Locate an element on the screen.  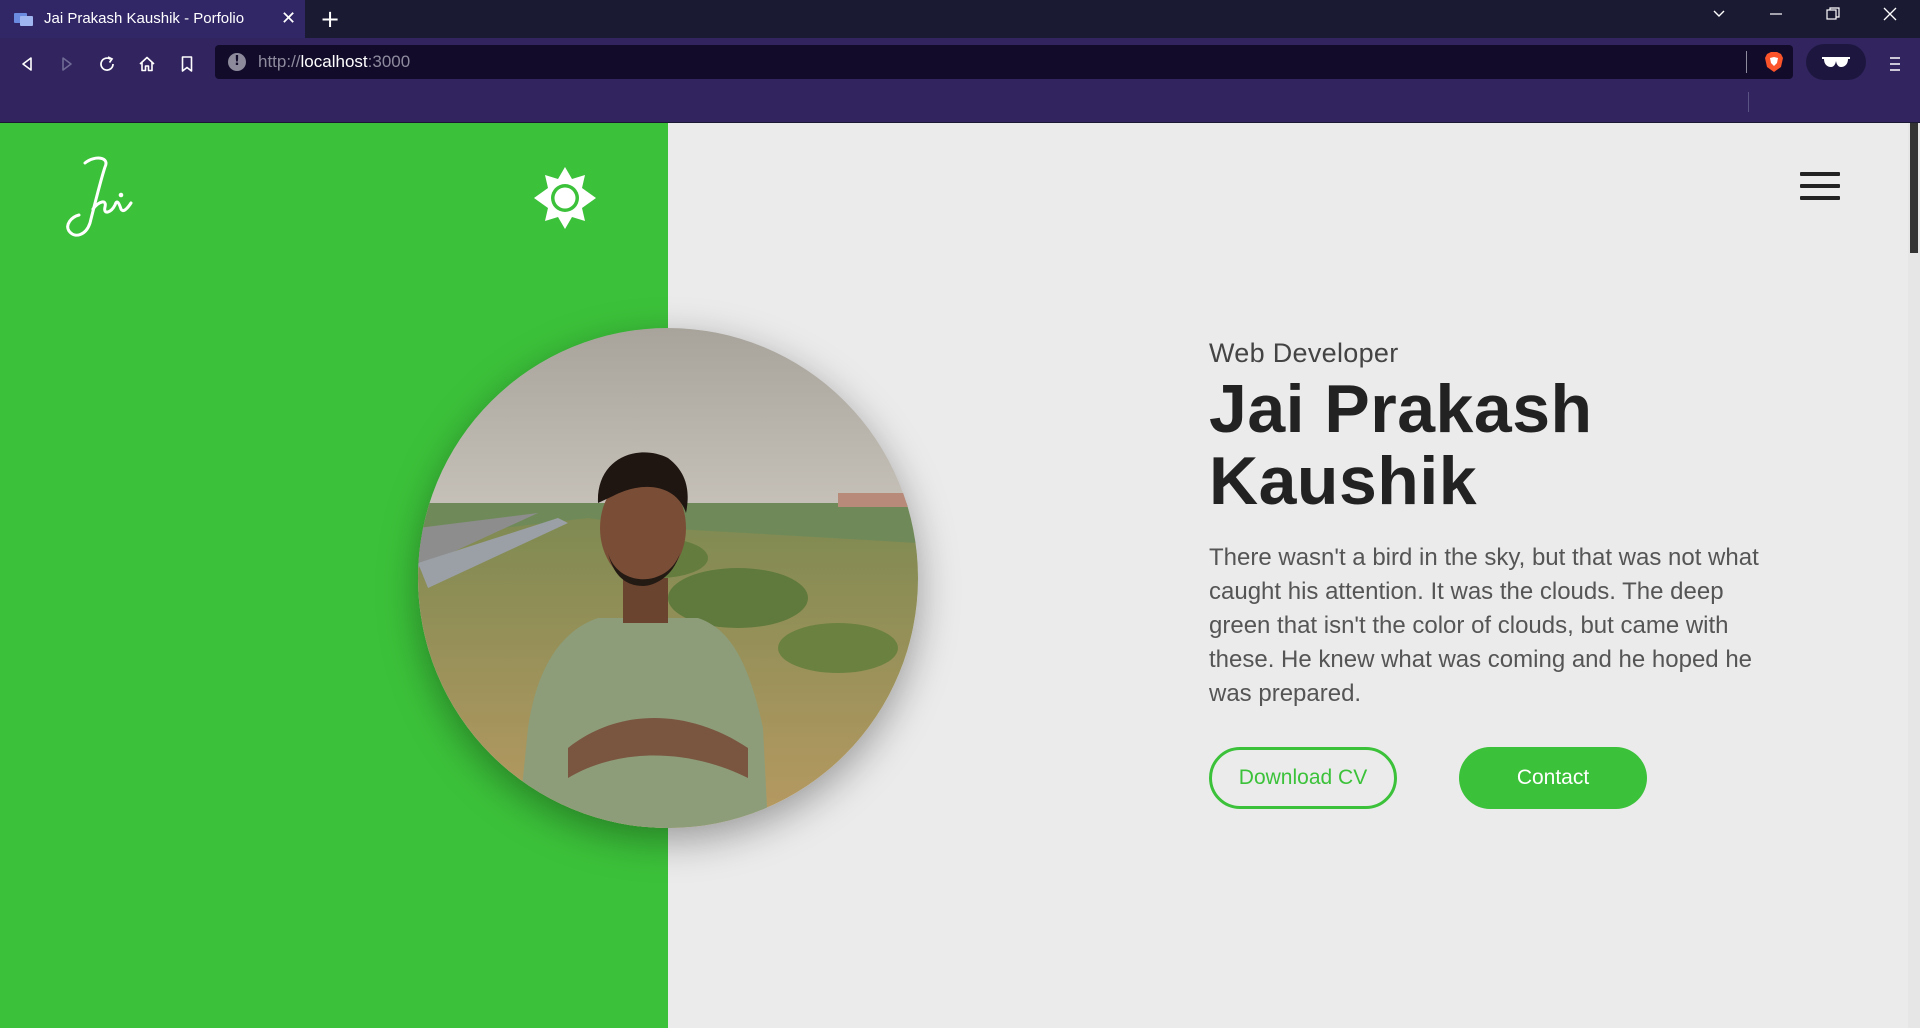
sunglasses-icon is located at coordinates (1836, 62).